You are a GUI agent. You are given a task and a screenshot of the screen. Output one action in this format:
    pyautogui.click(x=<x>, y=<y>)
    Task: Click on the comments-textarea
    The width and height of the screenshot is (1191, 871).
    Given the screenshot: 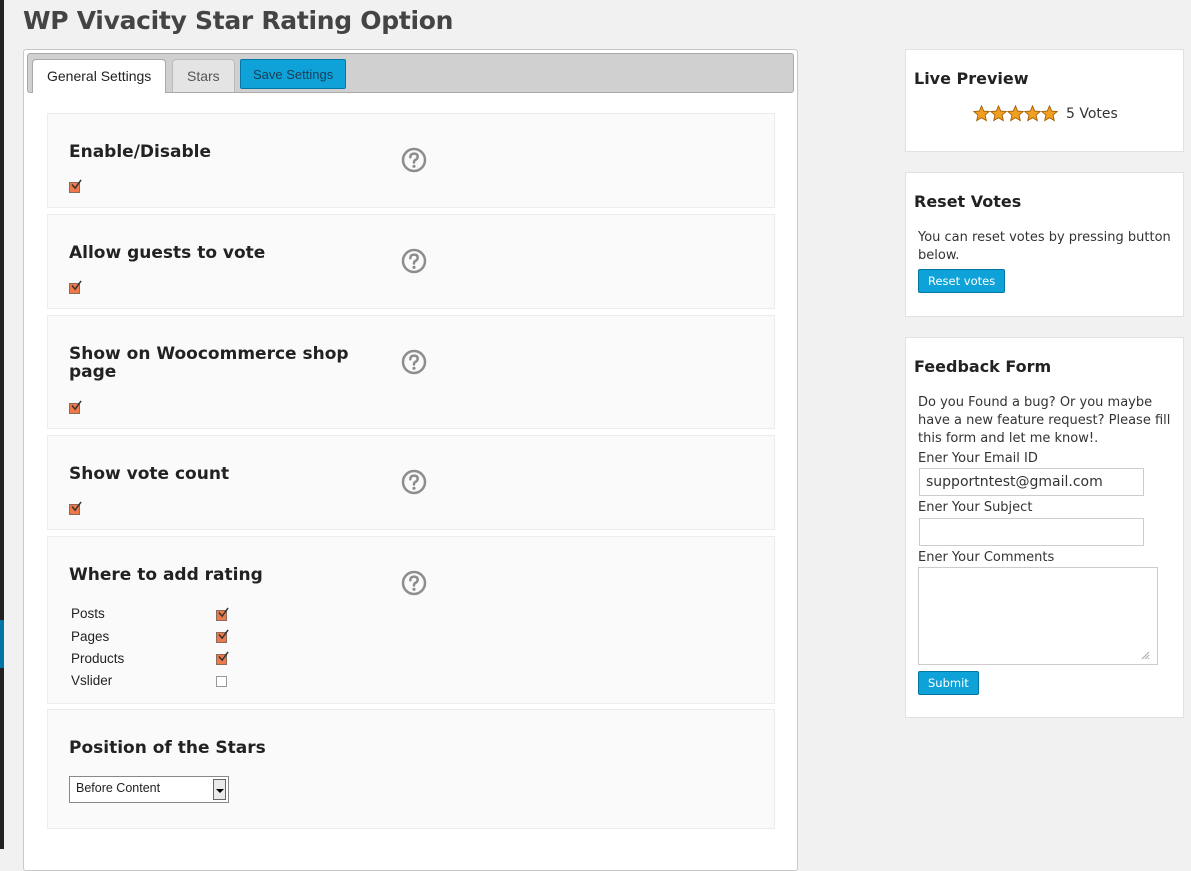 What is the action you would take?
    pyautogui.click(x=1038, y=616)
    